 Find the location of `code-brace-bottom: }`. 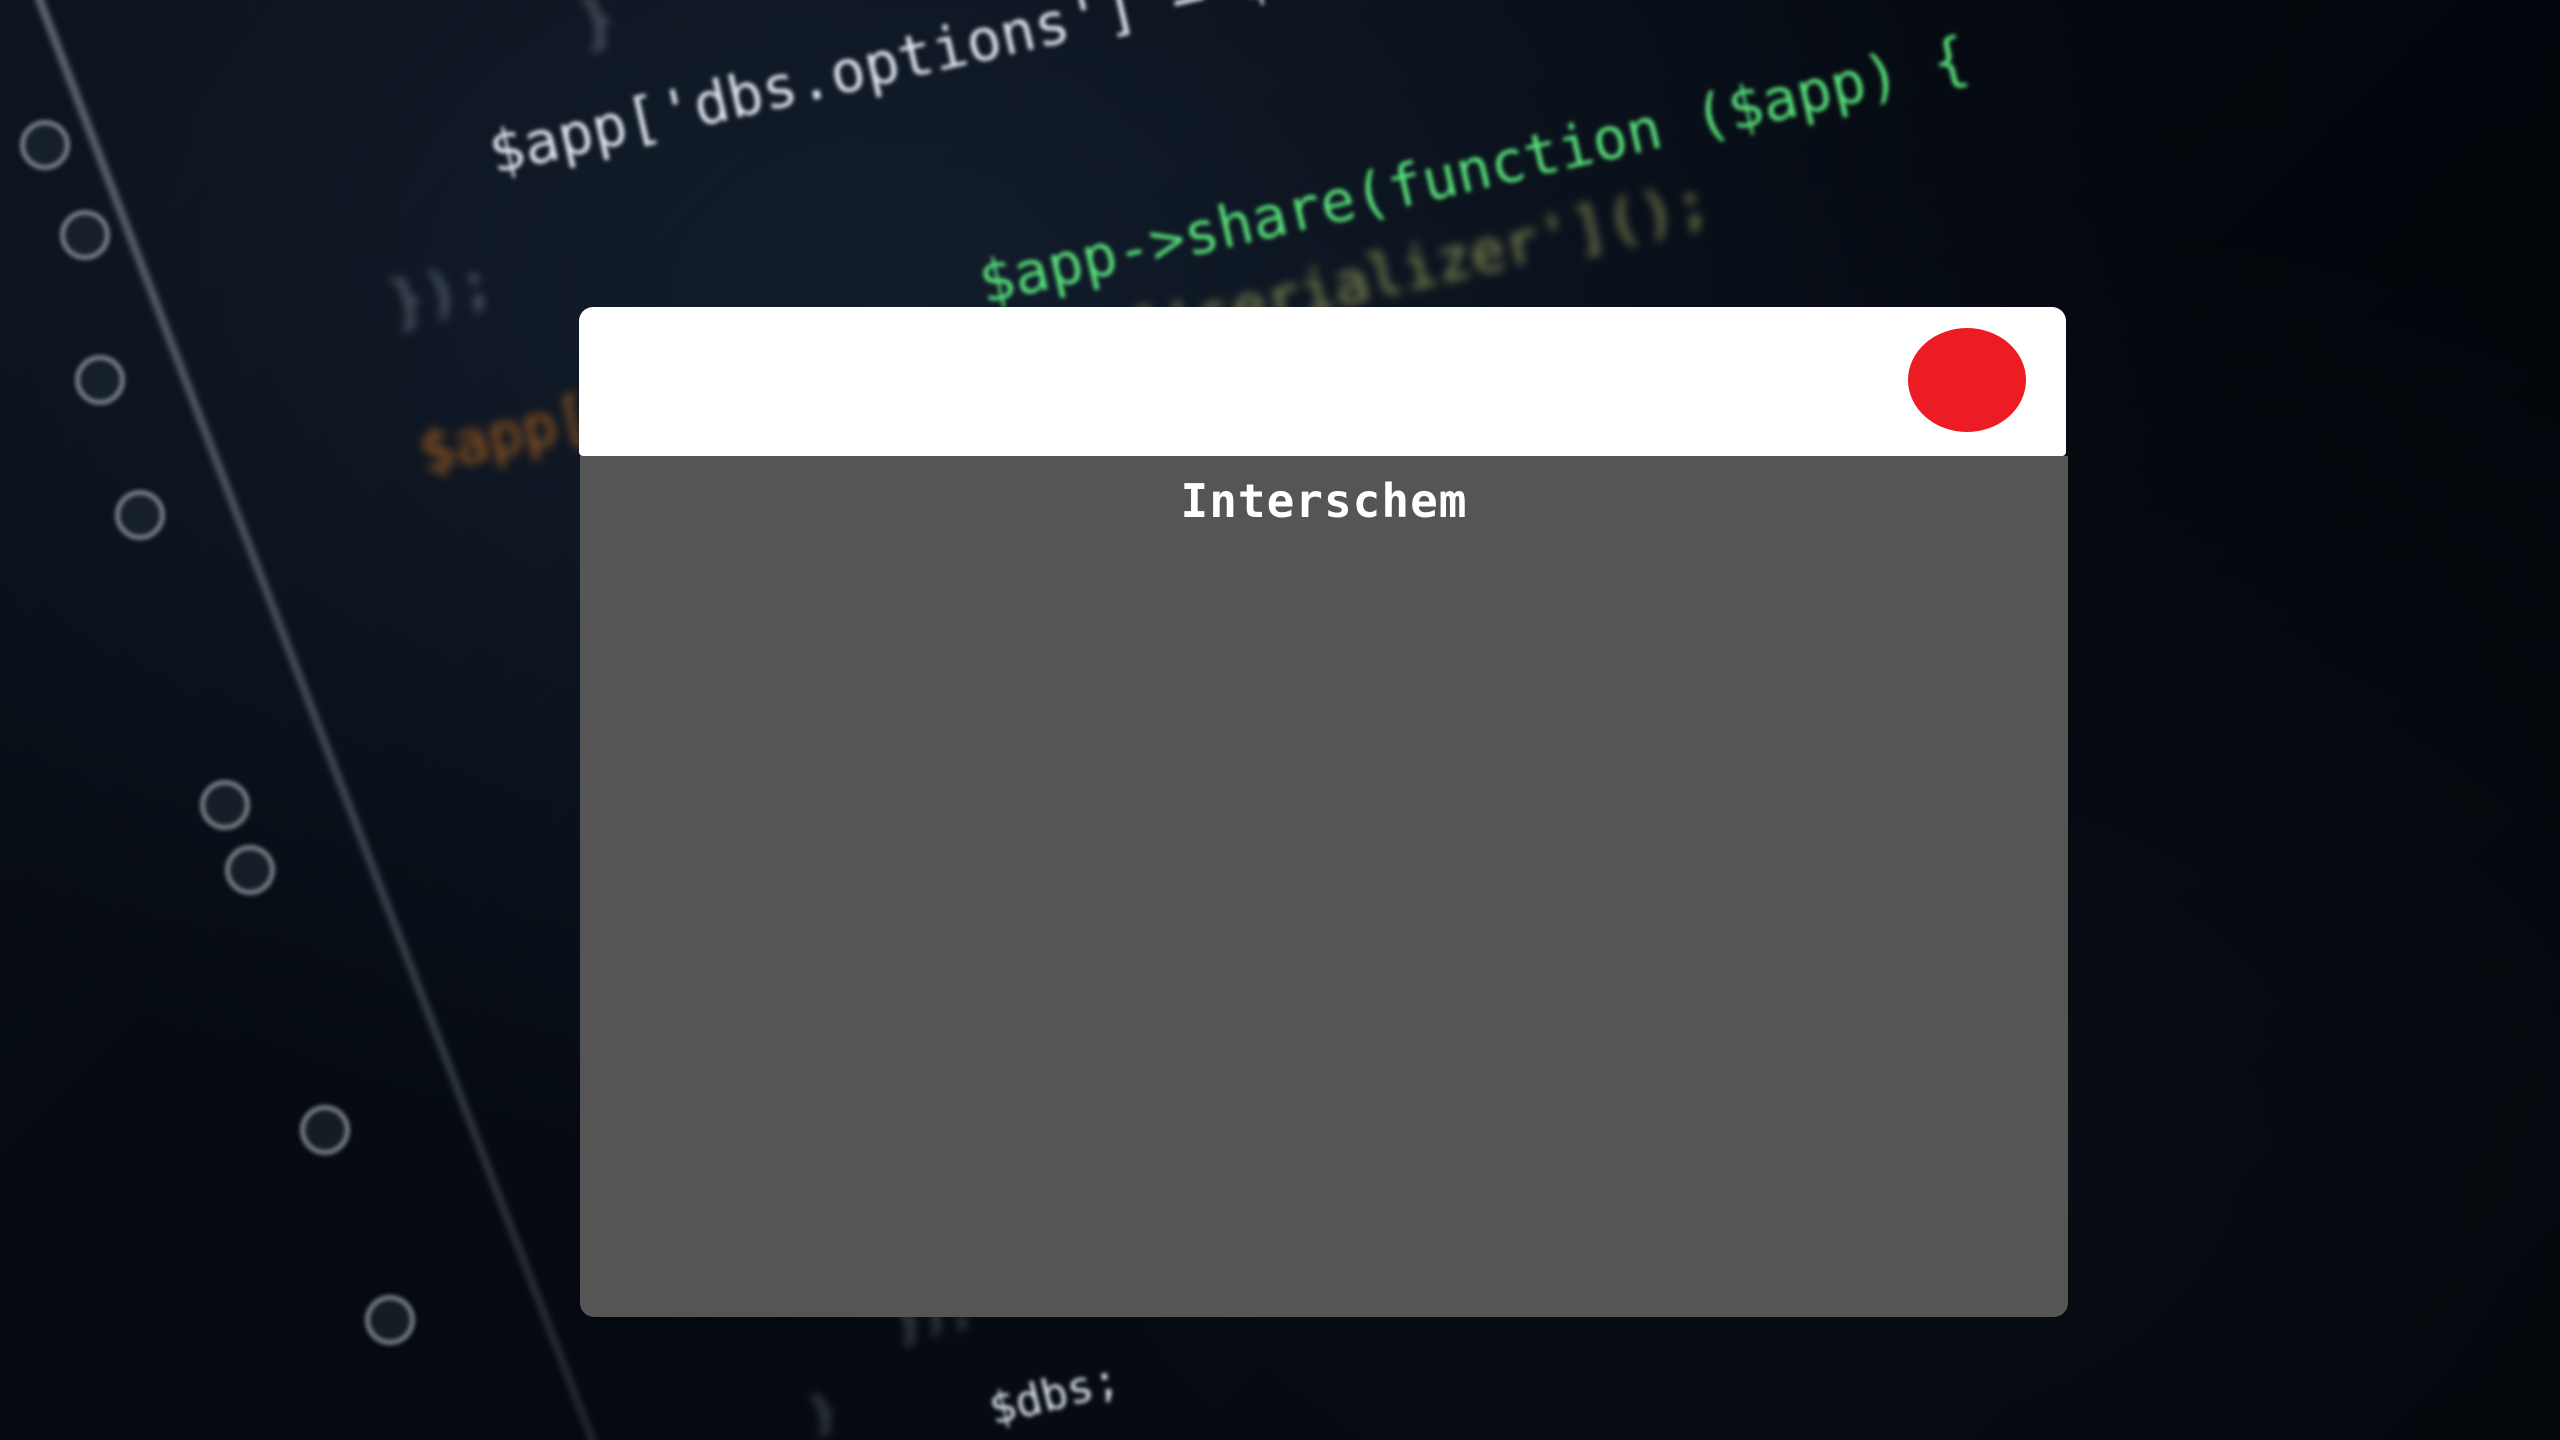

code-brace-bottom: } is located at coordinates (822, 1412).